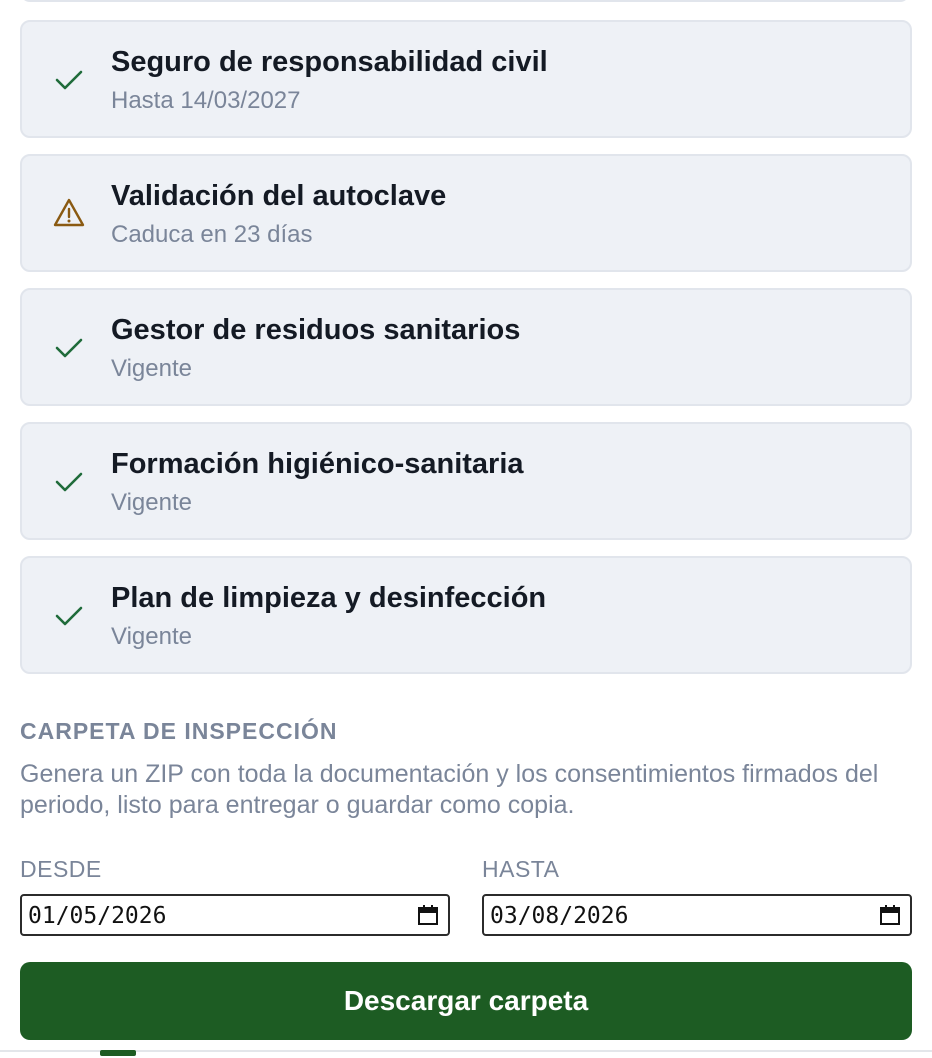  I want to click on warning-icon, so click(69, 212).